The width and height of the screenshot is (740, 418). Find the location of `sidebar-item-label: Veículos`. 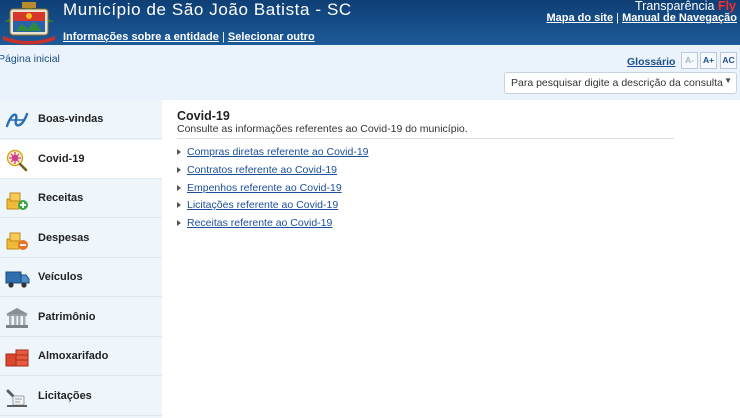

sidebar-item-label: Veículos is located at coordinates (60, 277).